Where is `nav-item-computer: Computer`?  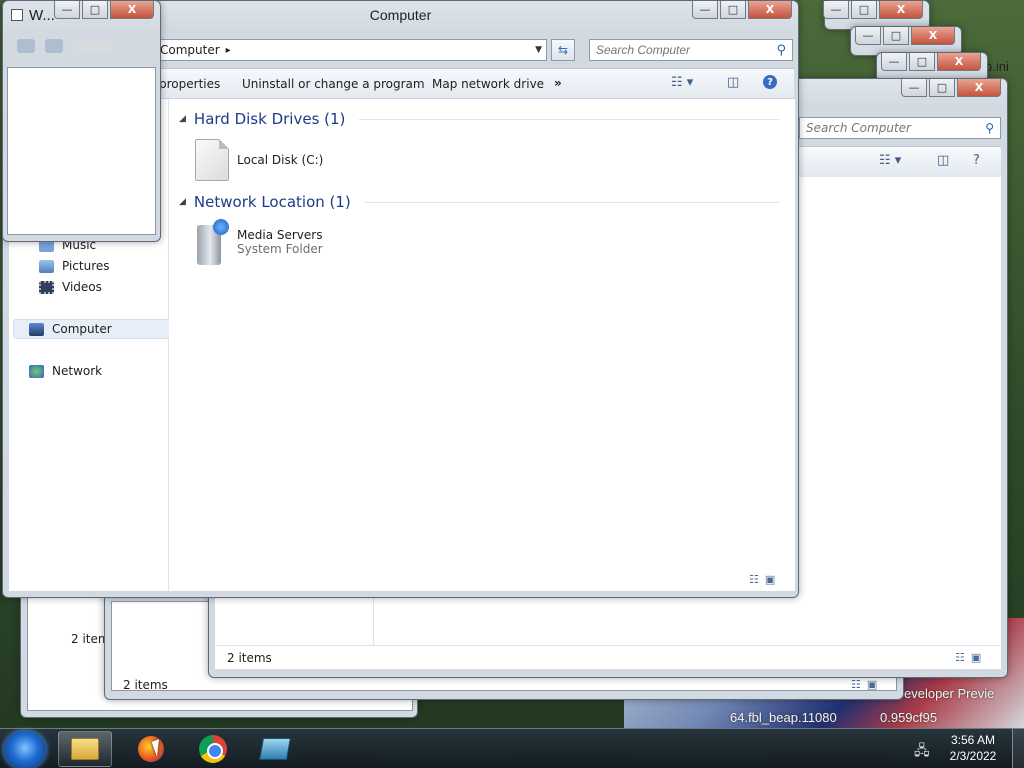 nav-item-computer: Computer is located at coordinates (70, 329).